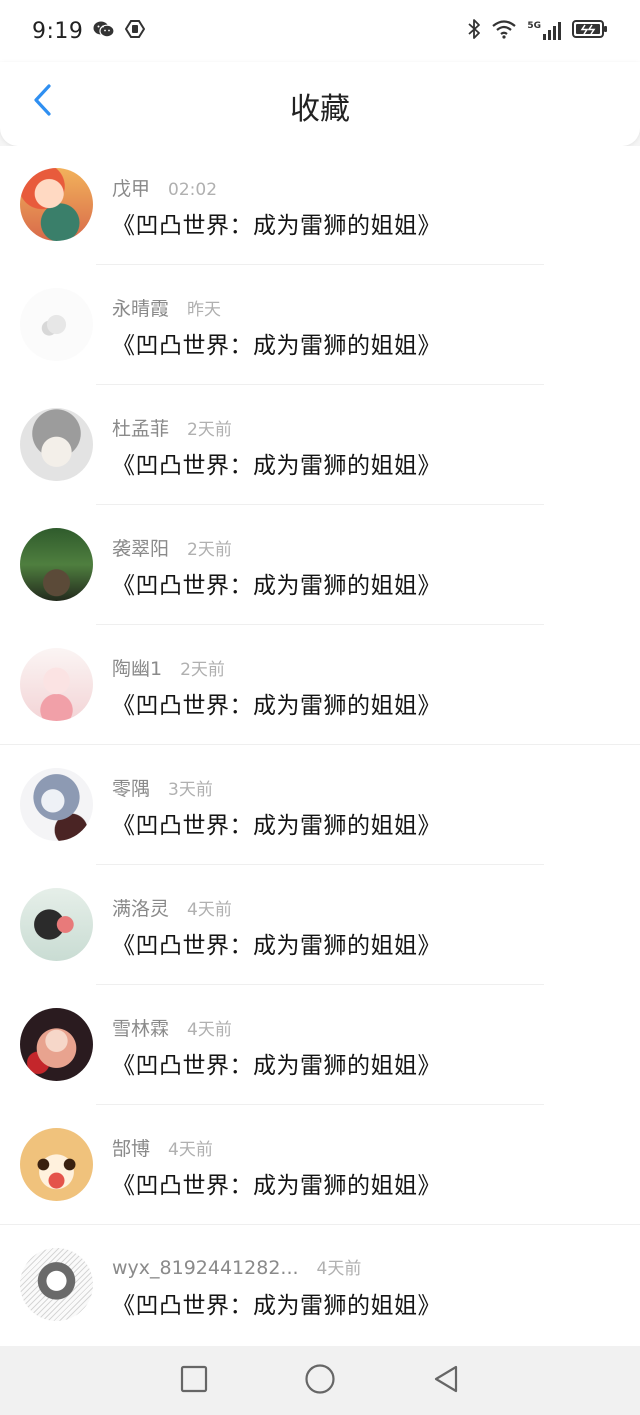  Describe the element at coordinates (141, 309) in the screenshot. I see `item-author: 永晴霞` at that location.